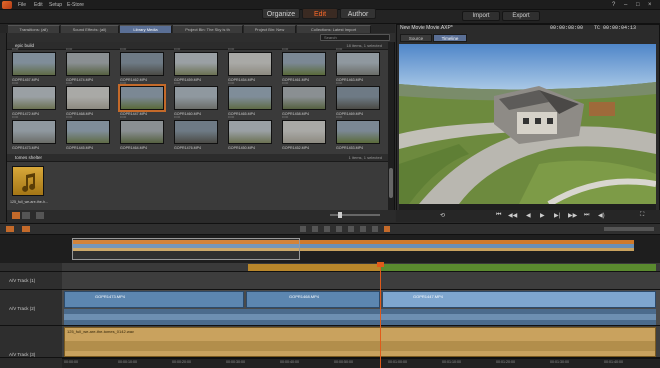 The height and width of the screenshot is (368, 660). What do you see at coordinates (34, 29) in the screenshot?
I see `tab-transitions: Transitions: (all)` at bounding box center [34, 29].